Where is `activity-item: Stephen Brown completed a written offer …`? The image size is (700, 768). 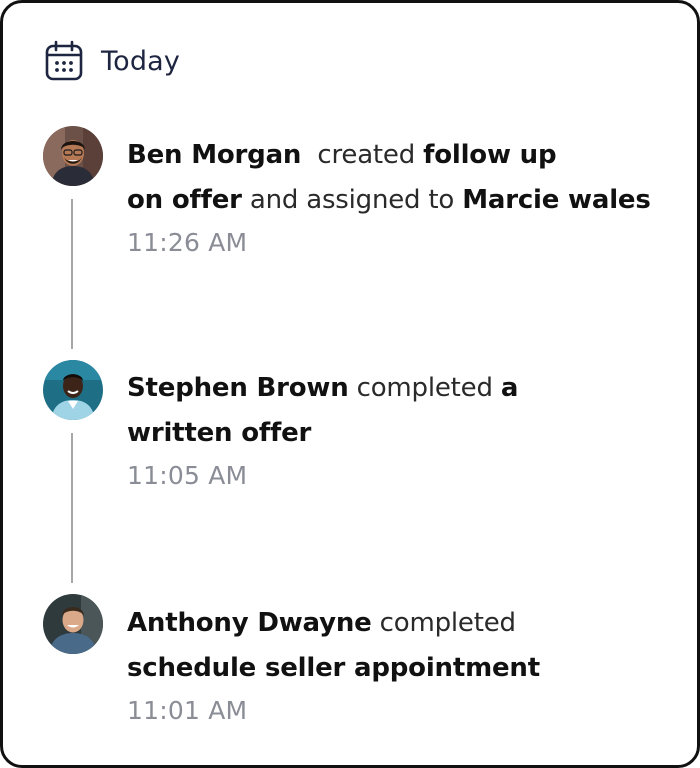
activity-item: Stephen Brown completed a written offer … is located at coordinates (407, 428).